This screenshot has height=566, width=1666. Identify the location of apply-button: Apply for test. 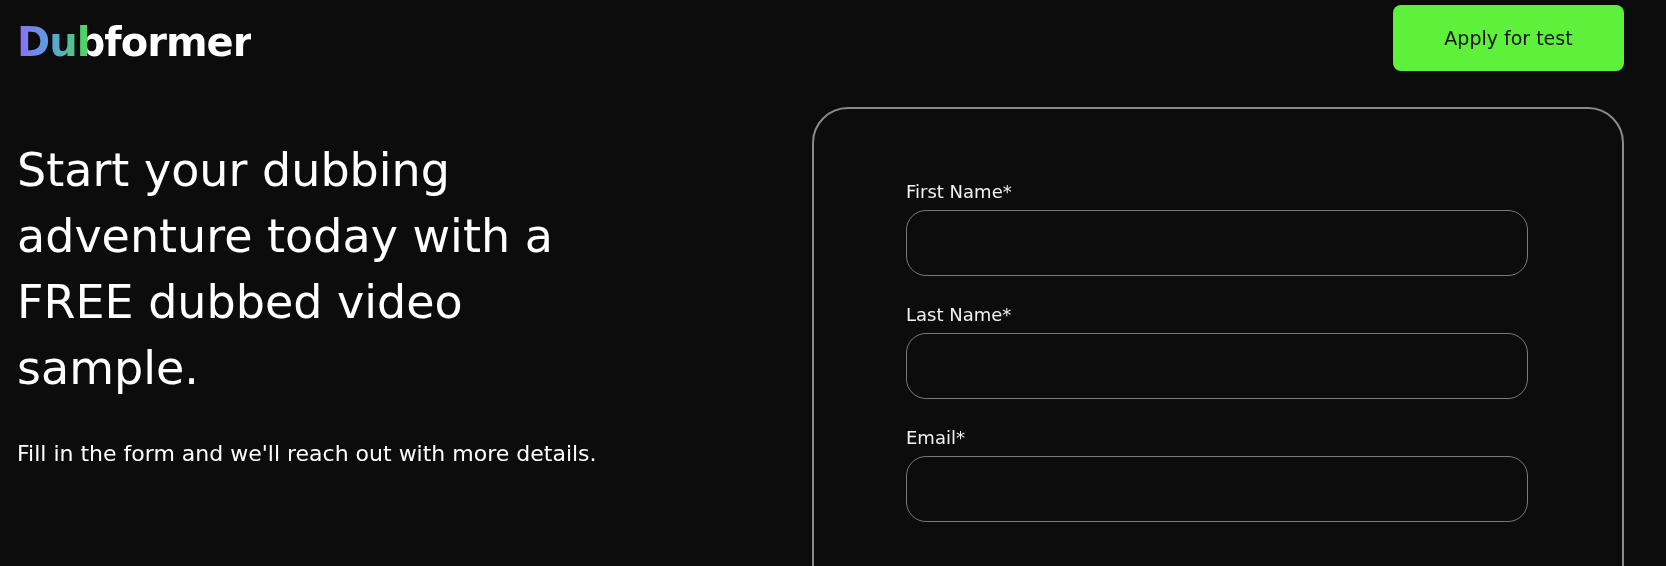
(1508, 38).